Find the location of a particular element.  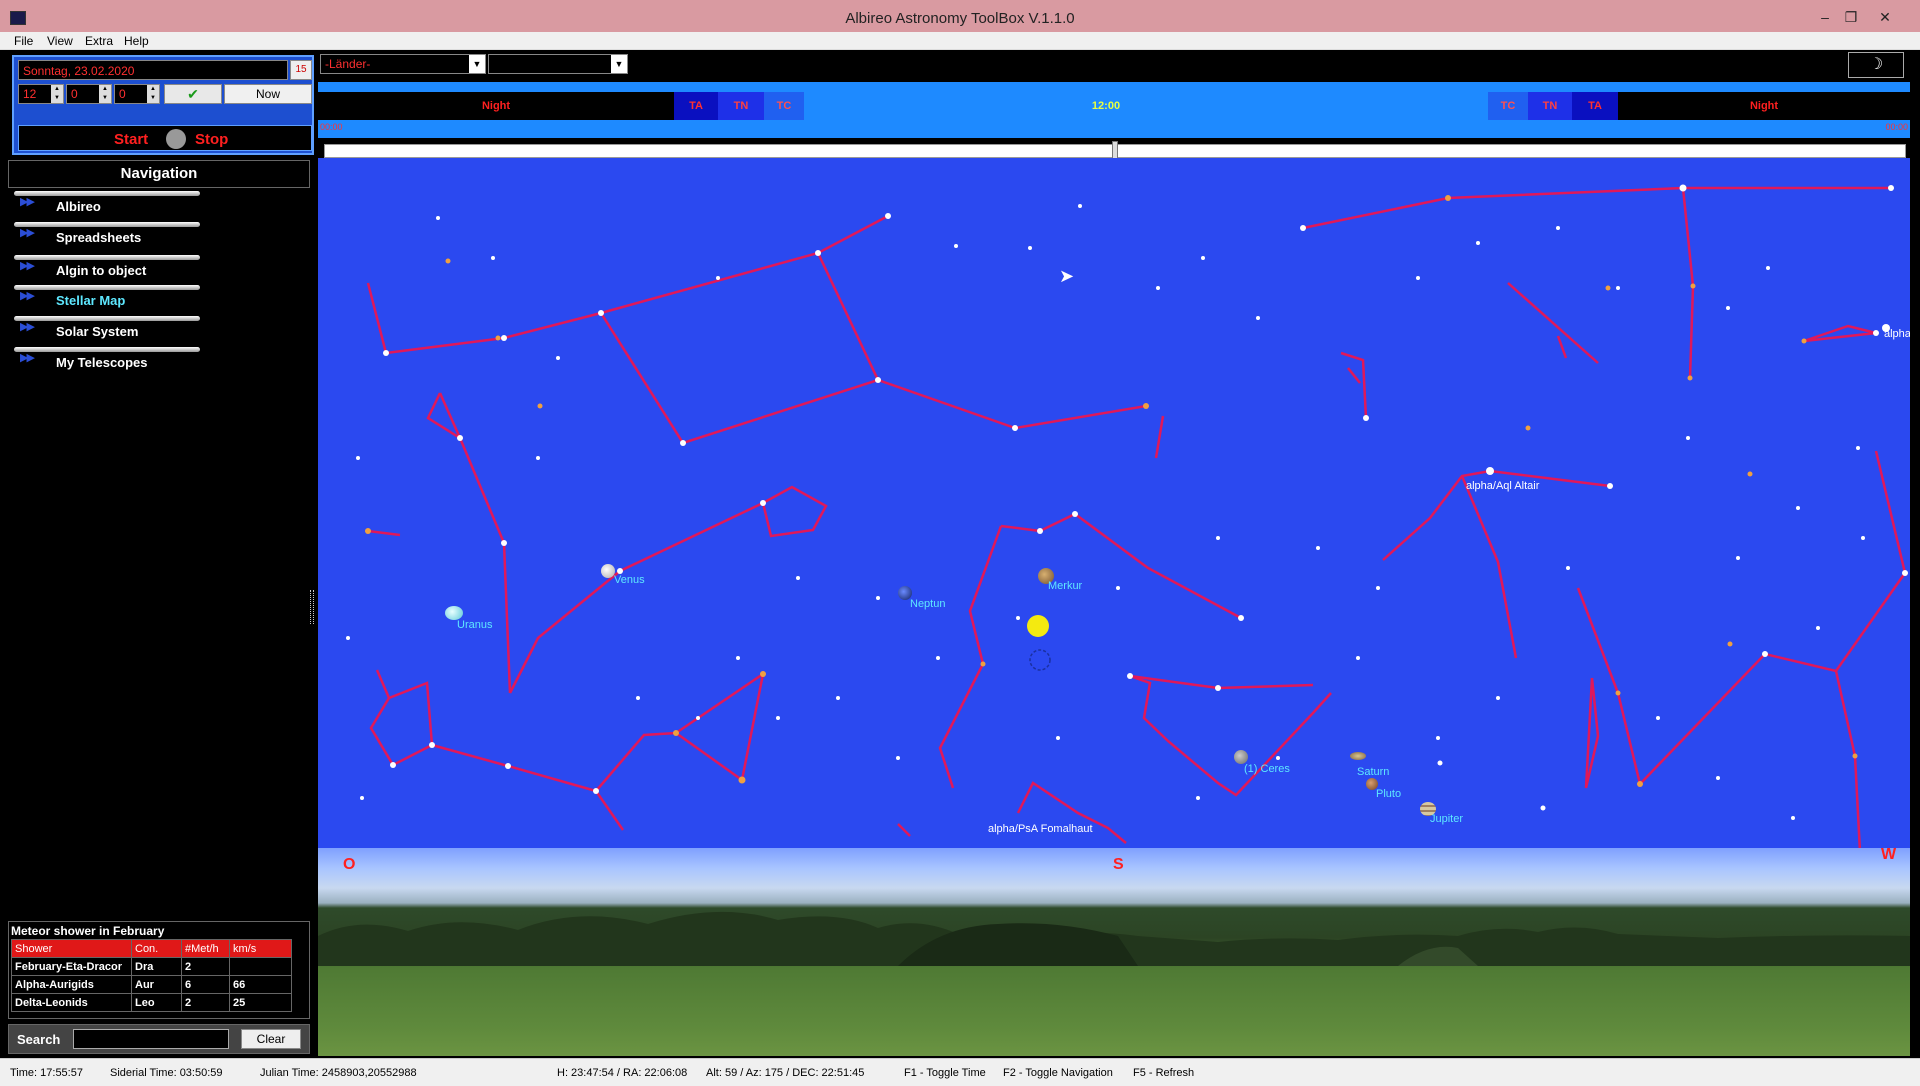

planet-label-jupiter: Jupiter is located at coordinates (1447, 819).